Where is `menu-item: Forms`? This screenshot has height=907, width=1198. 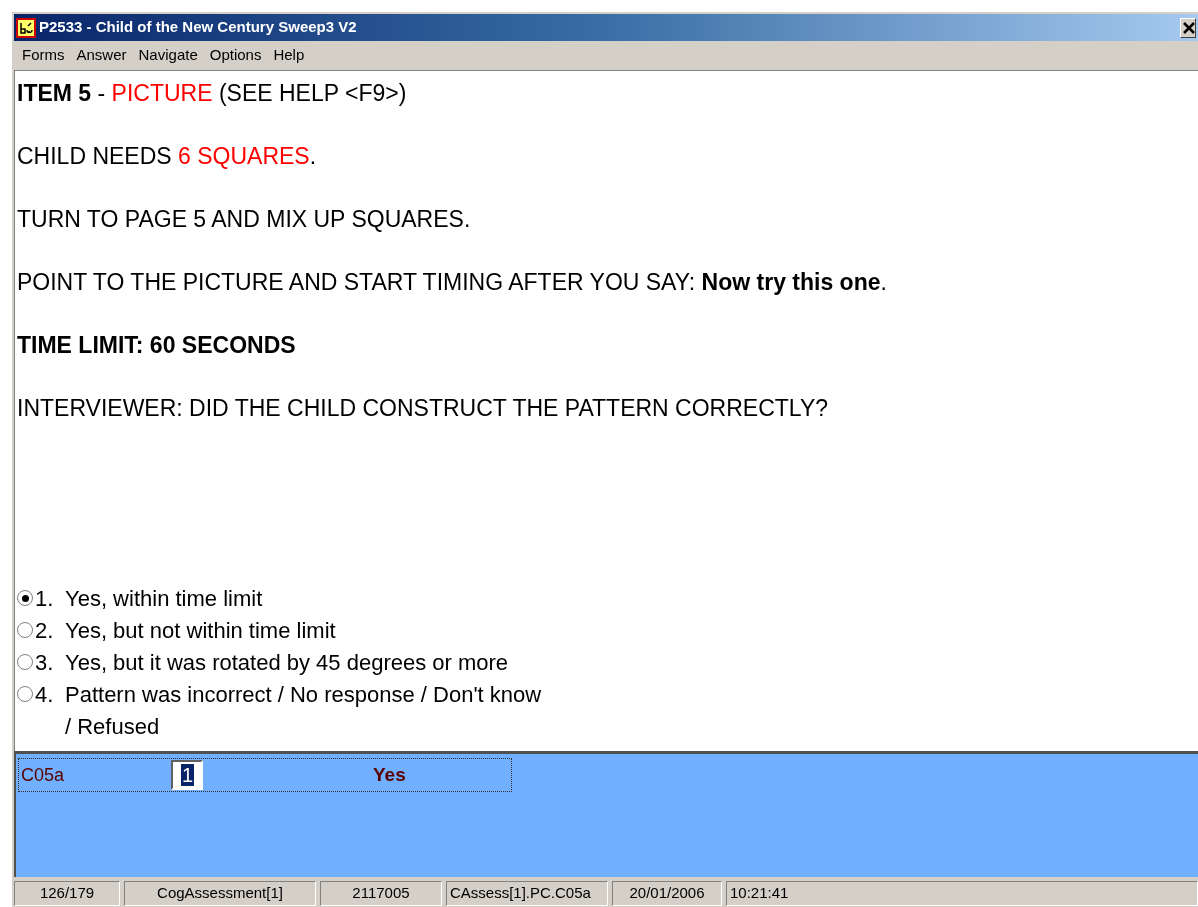
menu-item: Forms is located at coordinates (43, 55).